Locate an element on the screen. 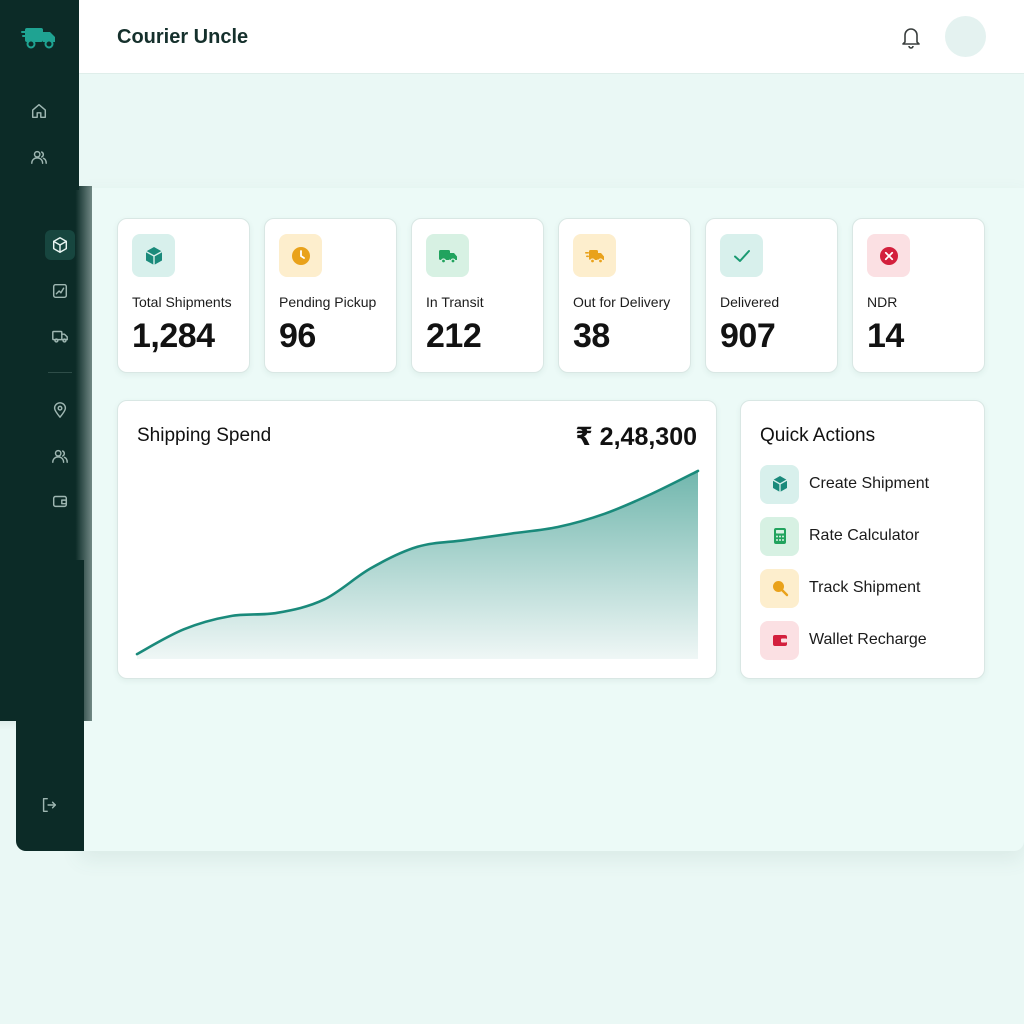 The image size is (1024, 1024). wallet-recharge-button: Wallet Recharge is located at coordinates (865, 640).